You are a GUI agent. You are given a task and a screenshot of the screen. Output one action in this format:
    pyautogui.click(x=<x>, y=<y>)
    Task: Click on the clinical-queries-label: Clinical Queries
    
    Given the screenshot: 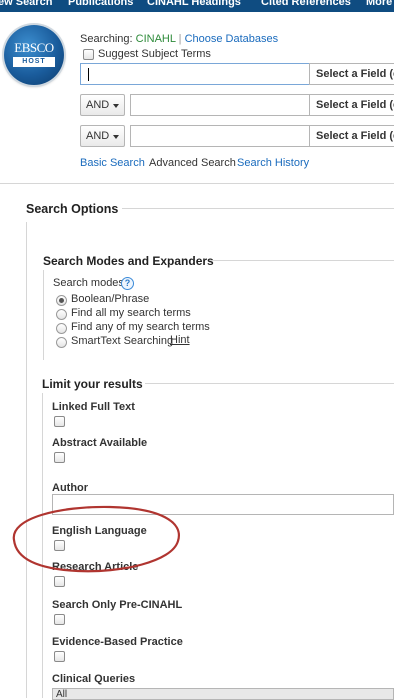 What is the action you would take?
    pyautogui.click(x=94, y=679)
    